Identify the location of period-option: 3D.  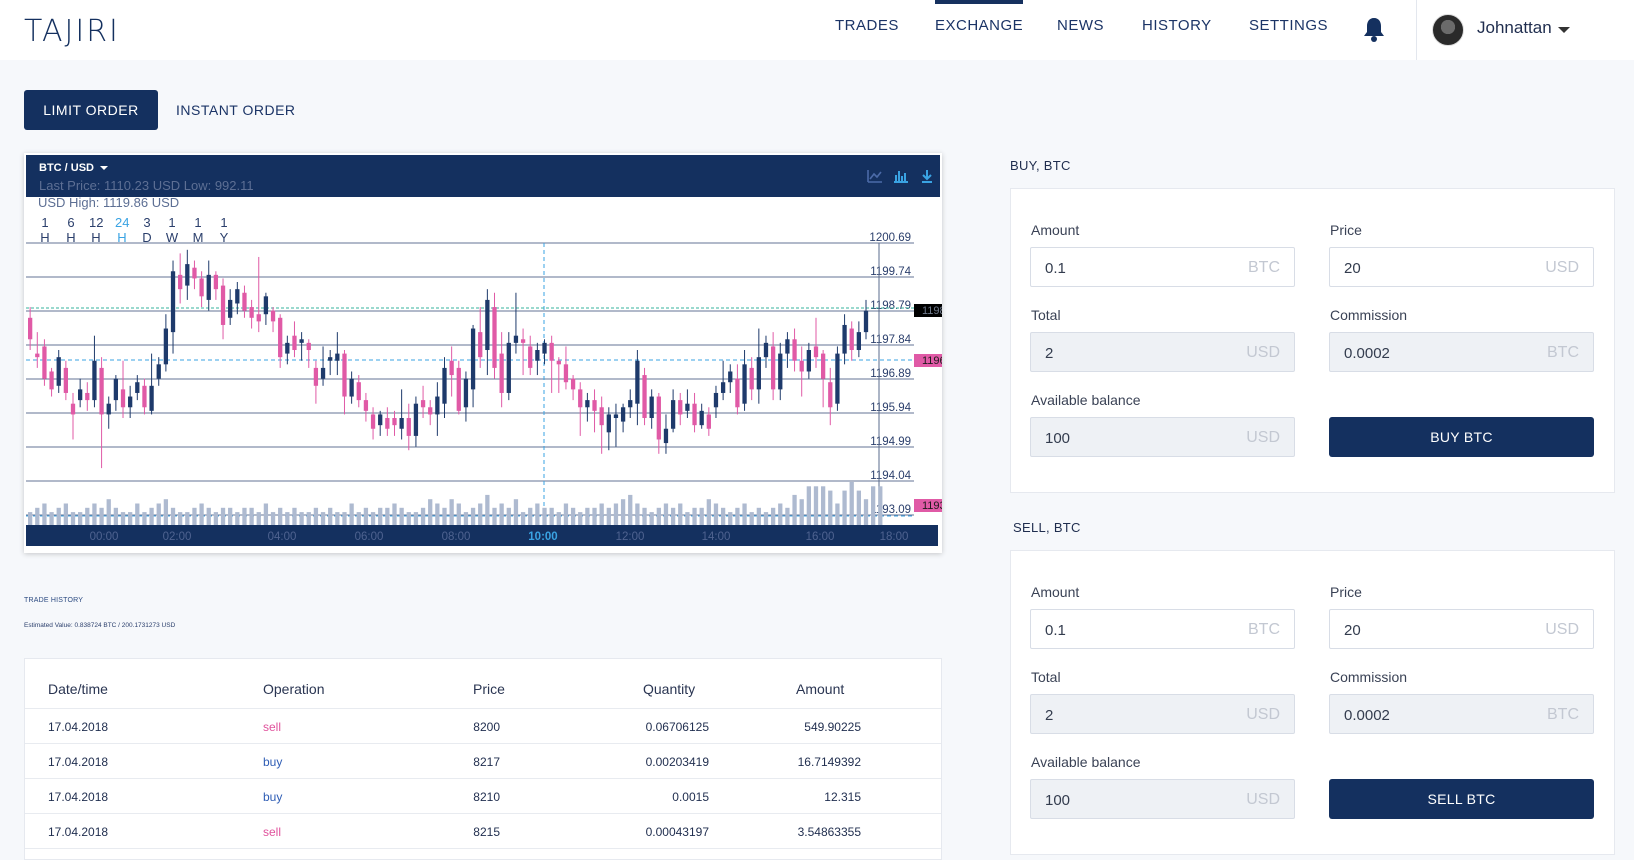
(147, 230).